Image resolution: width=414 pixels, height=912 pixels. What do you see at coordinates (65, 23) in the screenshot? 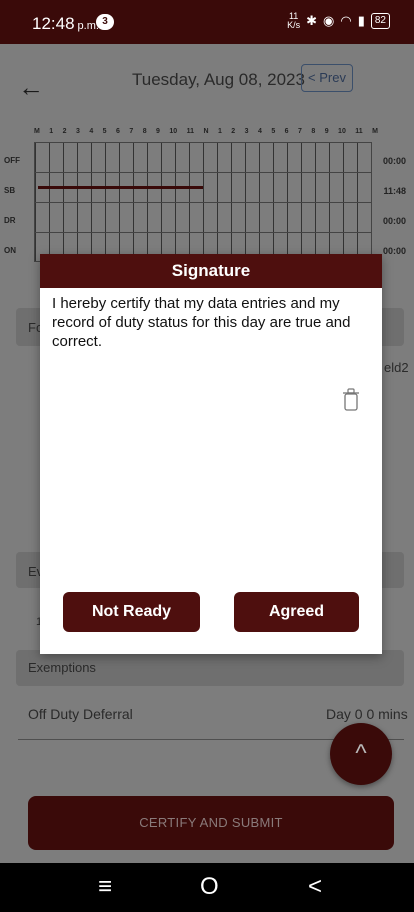
I see `status-time: 12:48 p.m.` at bounding box center [65, 23].